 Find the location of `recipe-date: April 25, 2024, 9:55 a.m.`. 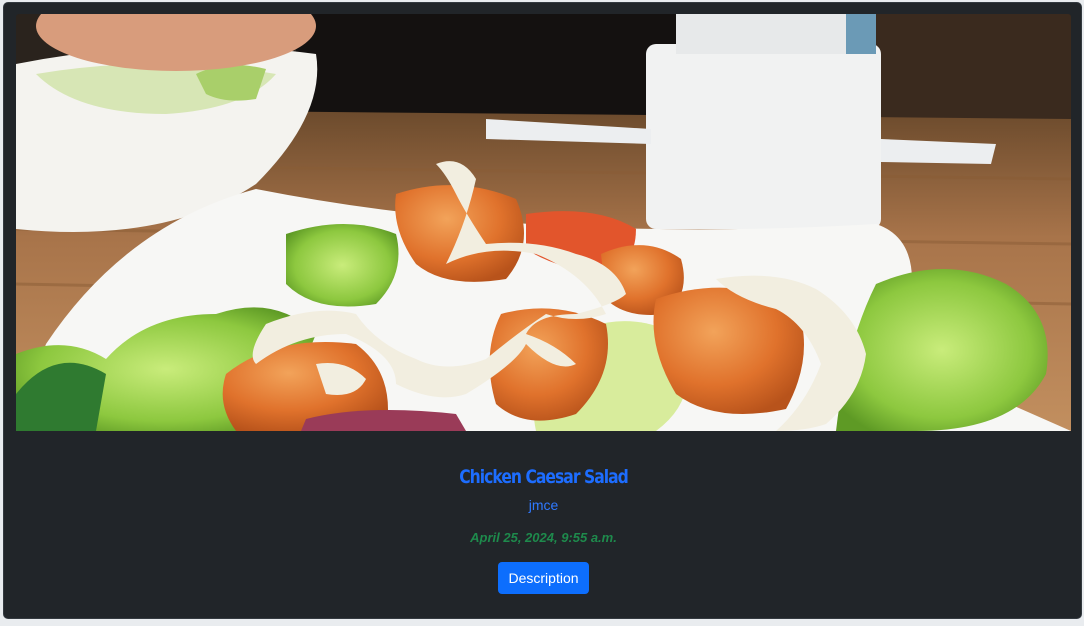

recipe-date: April 25, 2024, 9:55 a.m. is located at coordinates (543, 537).